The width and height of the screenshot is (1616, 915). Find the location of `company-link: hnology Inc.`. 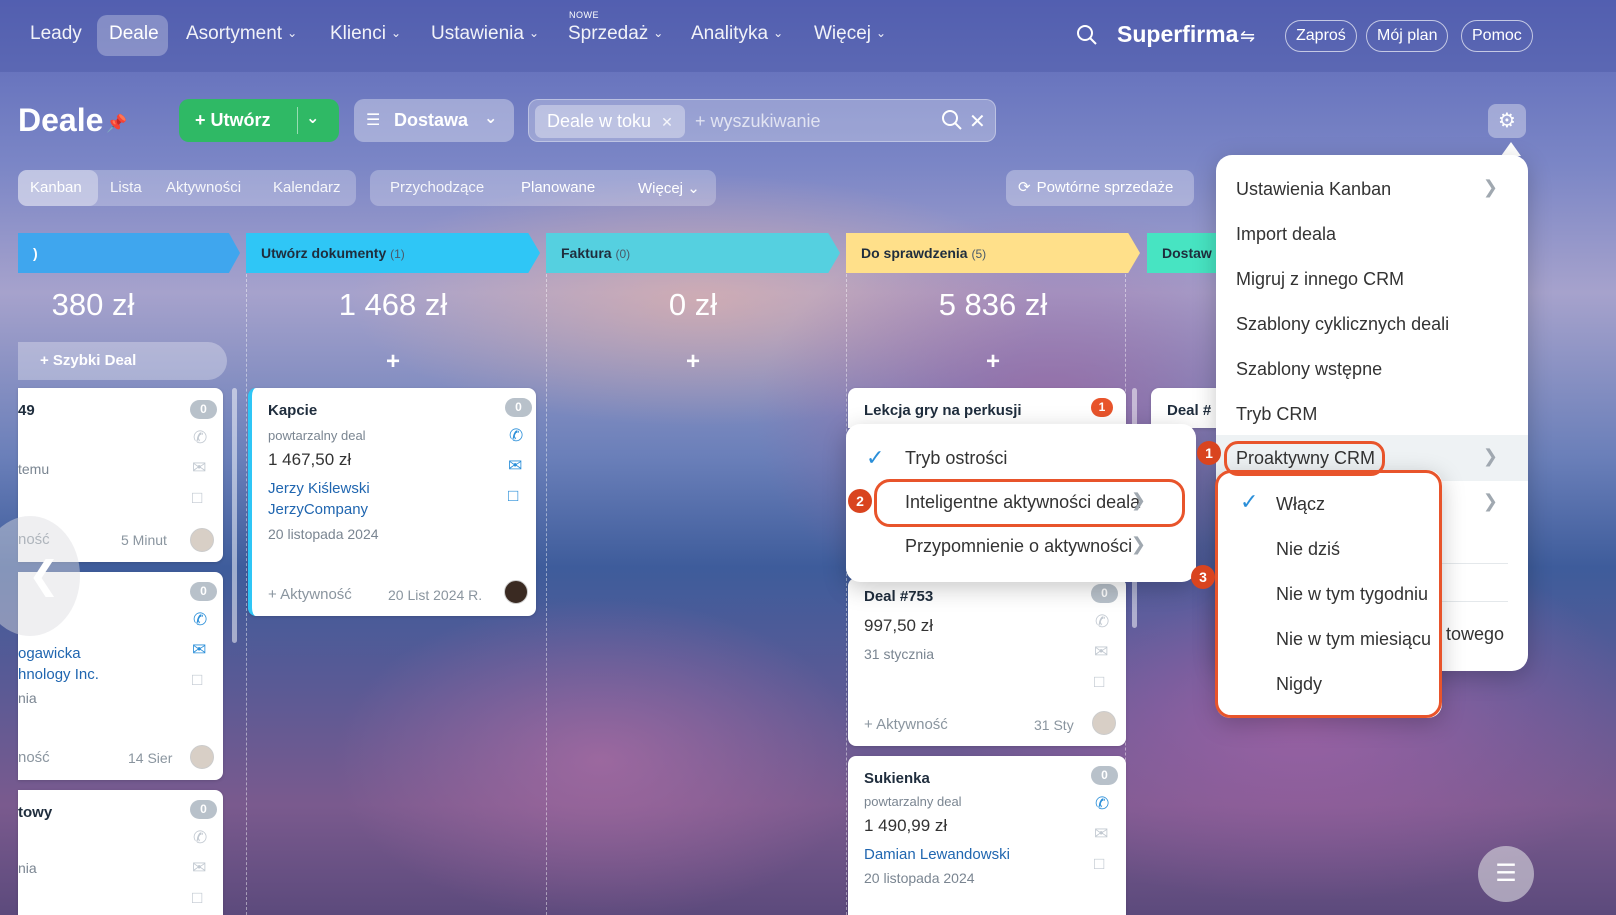

company-link: hnology Inc. is located at coordinates (58, 674).